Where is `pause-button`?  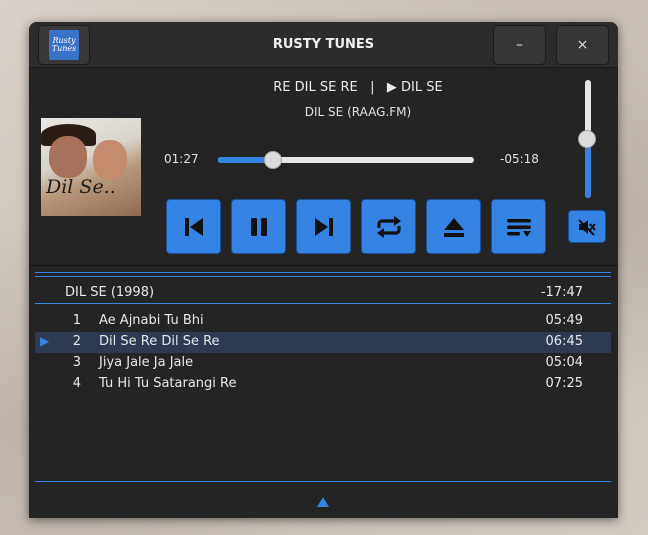 pause-button is located at coordinates (258, 226).